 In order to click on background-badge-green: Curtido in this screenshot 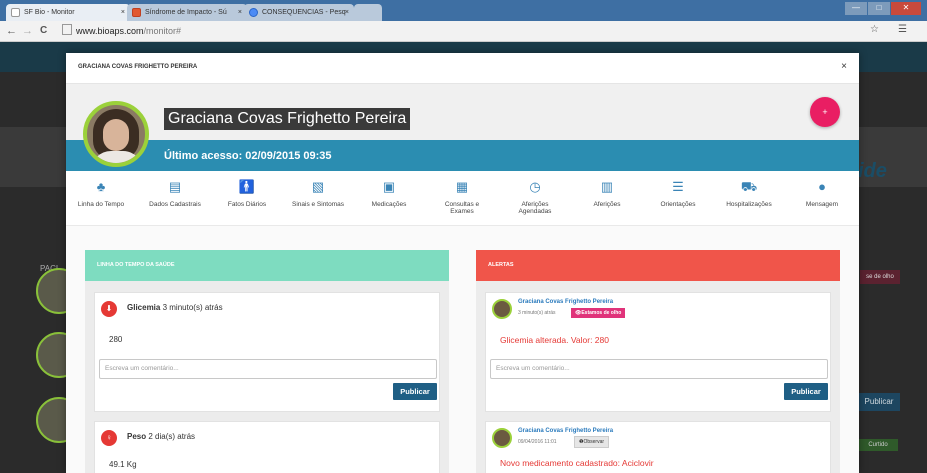, I will do `click(878, 445)`.